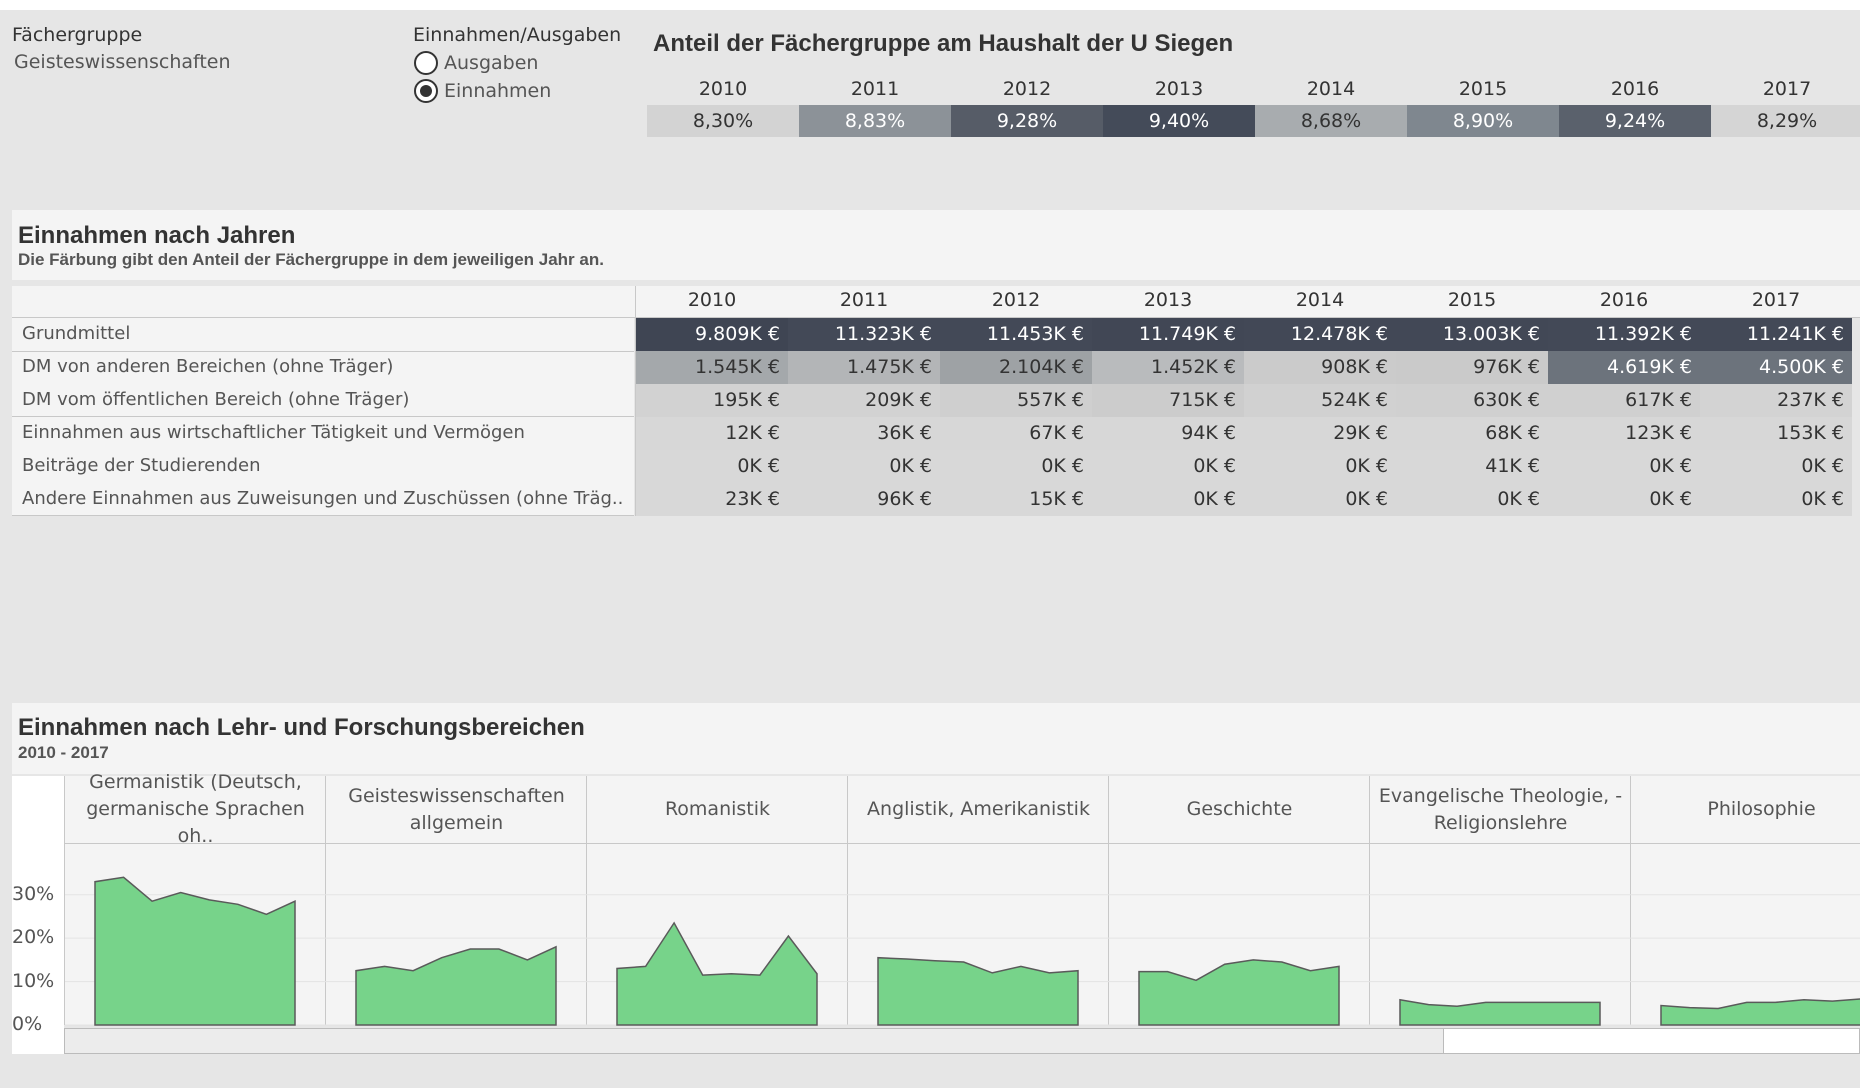 The image size is (1860, 1088). I want to click on scrollbar-thumb, so click(754, 1041).